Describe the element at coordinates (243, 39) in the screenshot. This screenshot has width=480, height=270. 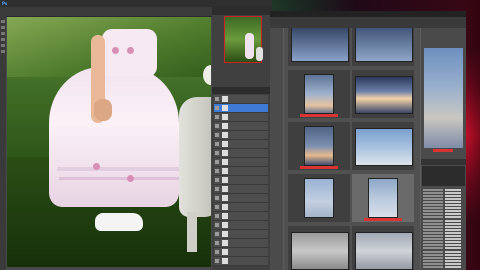
I see `navigator-thumbnail` at that location.